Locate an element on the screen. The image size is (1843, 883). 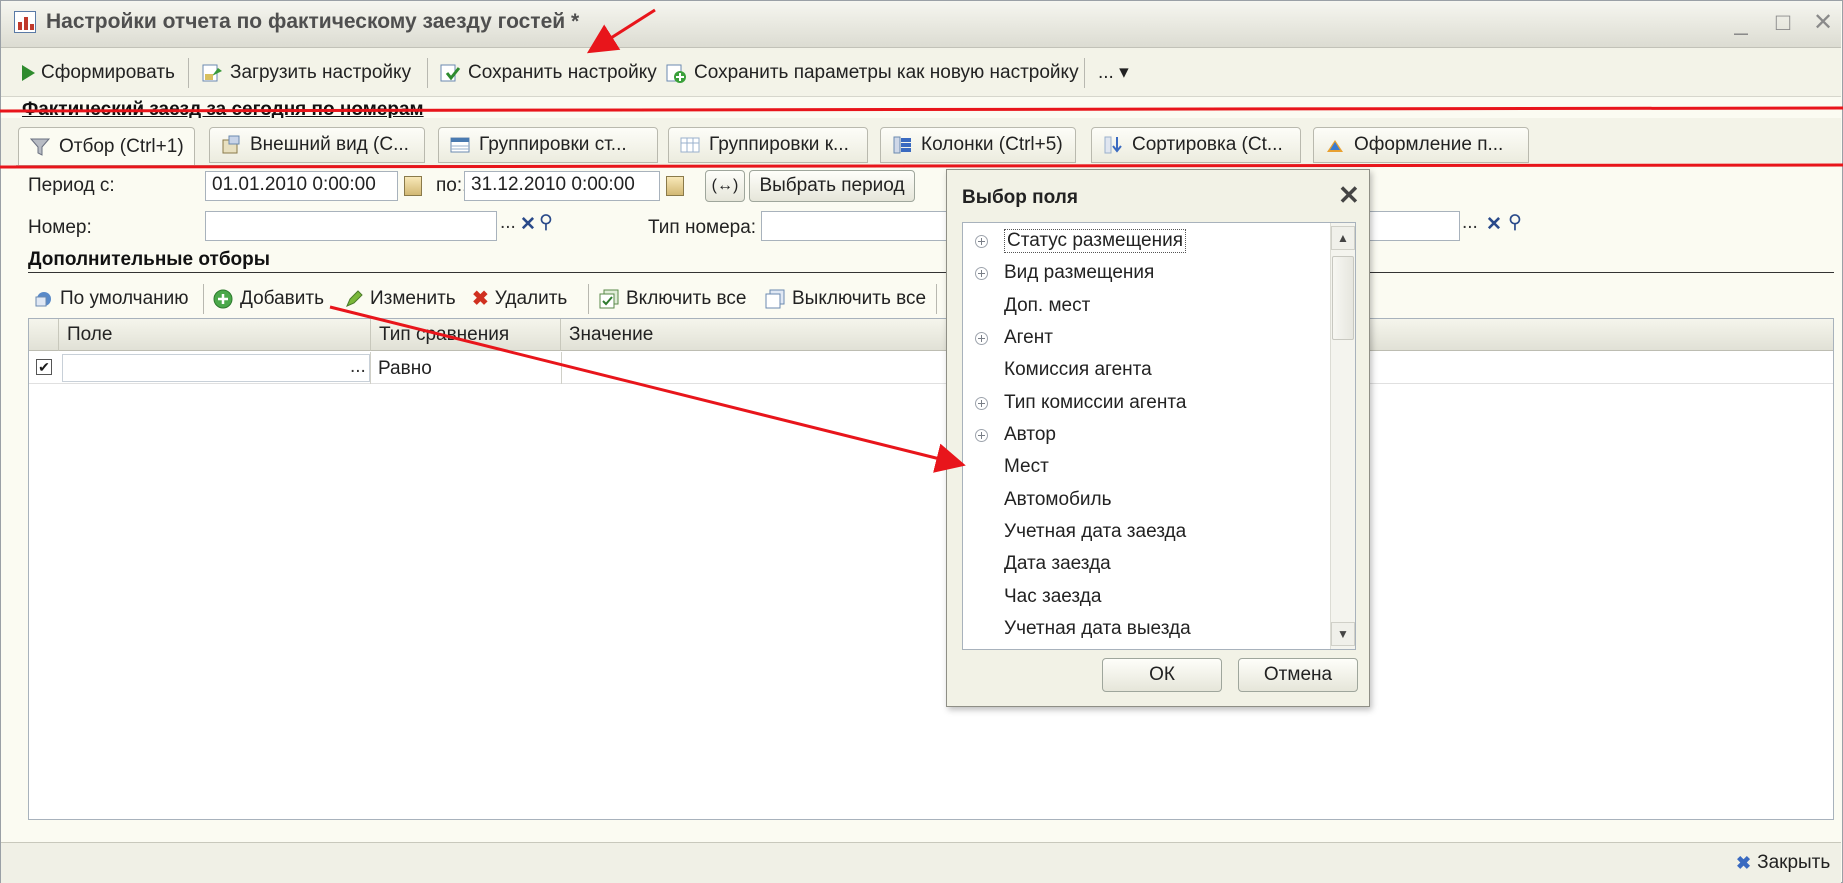
list-item-label: Автор is located at coordinates (1030, 434).